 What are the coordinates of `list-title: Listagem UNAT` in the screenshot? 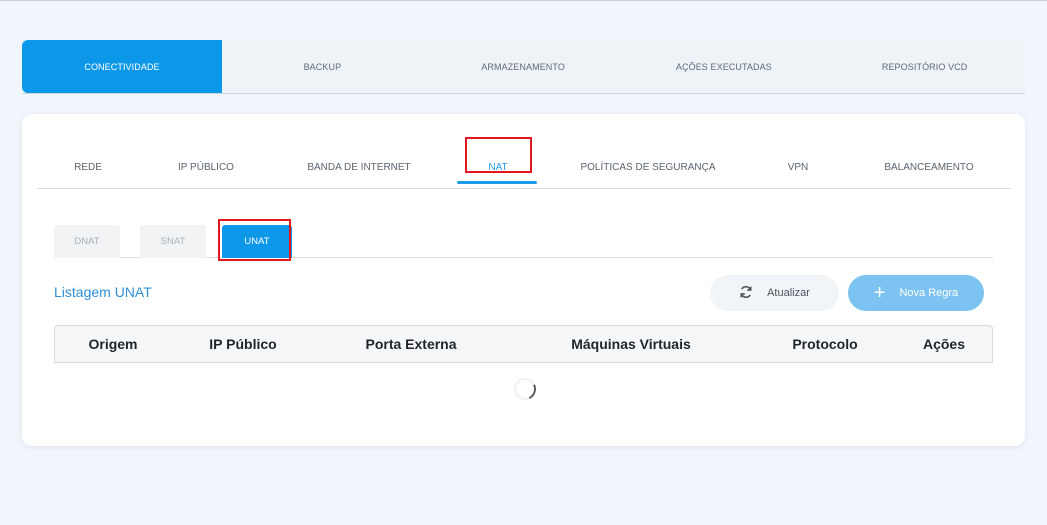 It's located at (103, 292).